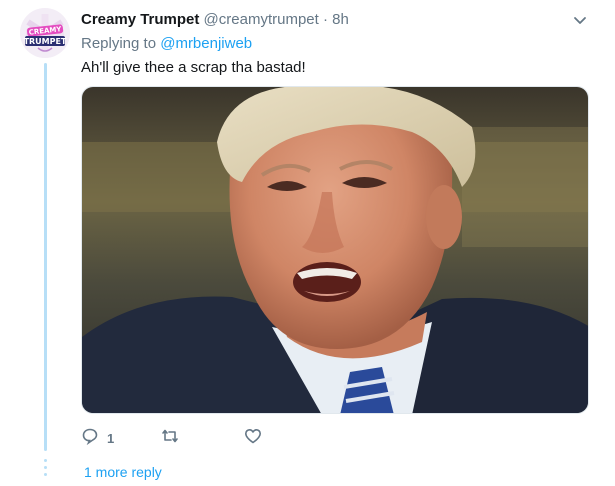  I want to click on heart-icon, so click(253, 438).